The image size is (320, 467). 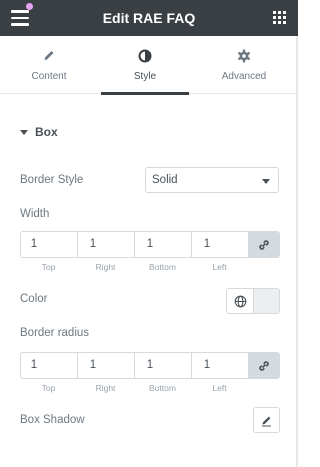 I want to click on width-side-labels: Top Right Bottom Left, so click(x=136, y=267).